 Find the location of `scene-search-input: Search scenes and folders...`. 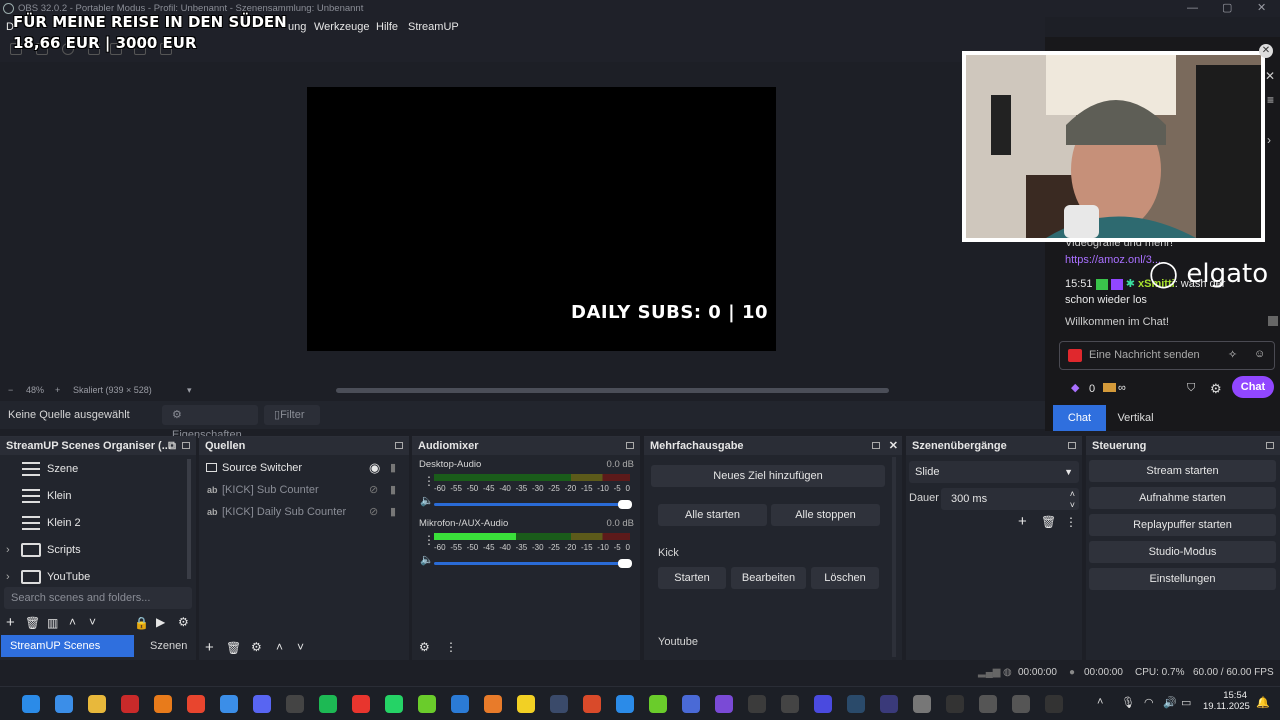

scene-search-input: Search scenes and folders... is located at coordinates (98, 598).